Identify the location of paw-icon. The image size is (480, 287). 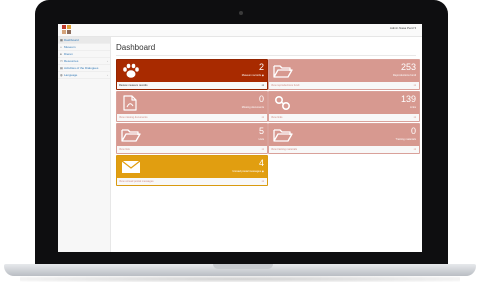
(131, 70).